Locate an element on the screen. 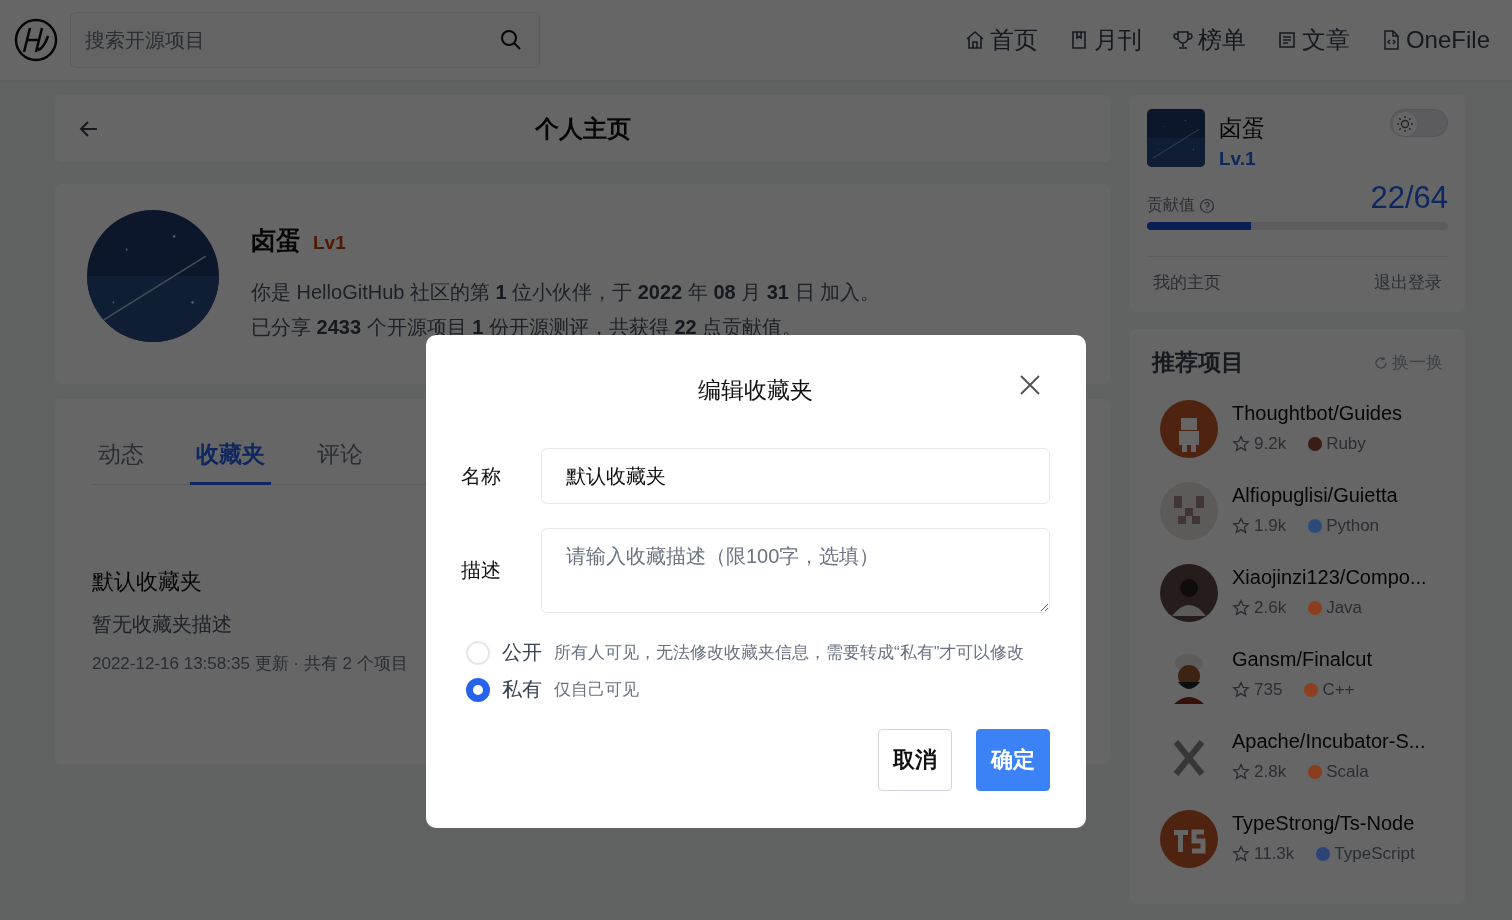 The image size is (1512, 920). star-count: 9.2k is located at coordinates (1270, 444).